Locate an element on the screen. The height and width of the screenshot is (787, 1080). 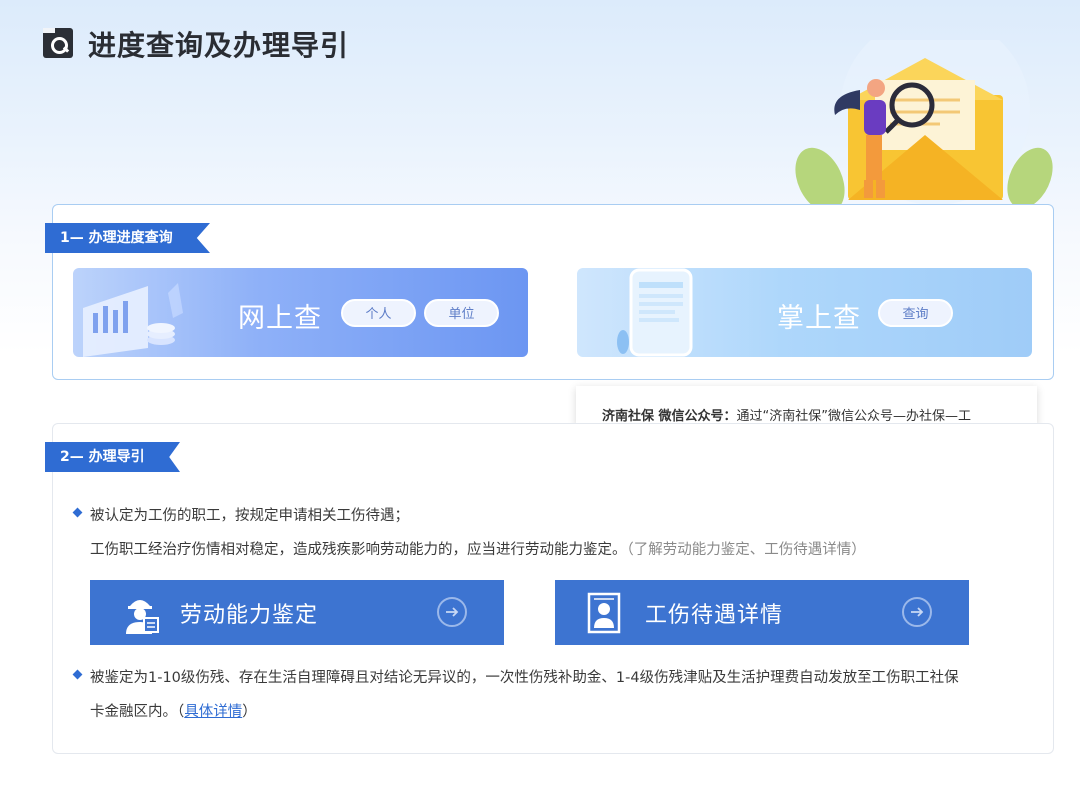
certificate-icon is located at coordinates (604, 613).